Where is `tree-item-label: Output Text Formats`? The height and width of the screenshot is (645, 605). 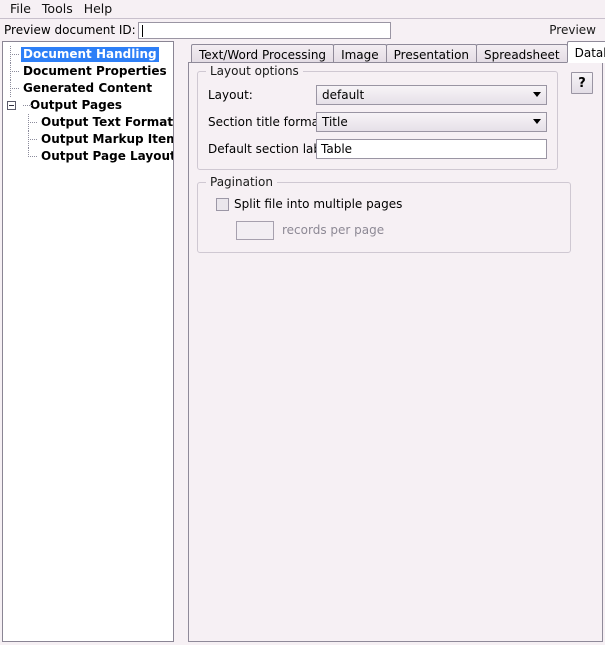
tree-item-label: Output Text Formats is located at coordinates (107, 122).